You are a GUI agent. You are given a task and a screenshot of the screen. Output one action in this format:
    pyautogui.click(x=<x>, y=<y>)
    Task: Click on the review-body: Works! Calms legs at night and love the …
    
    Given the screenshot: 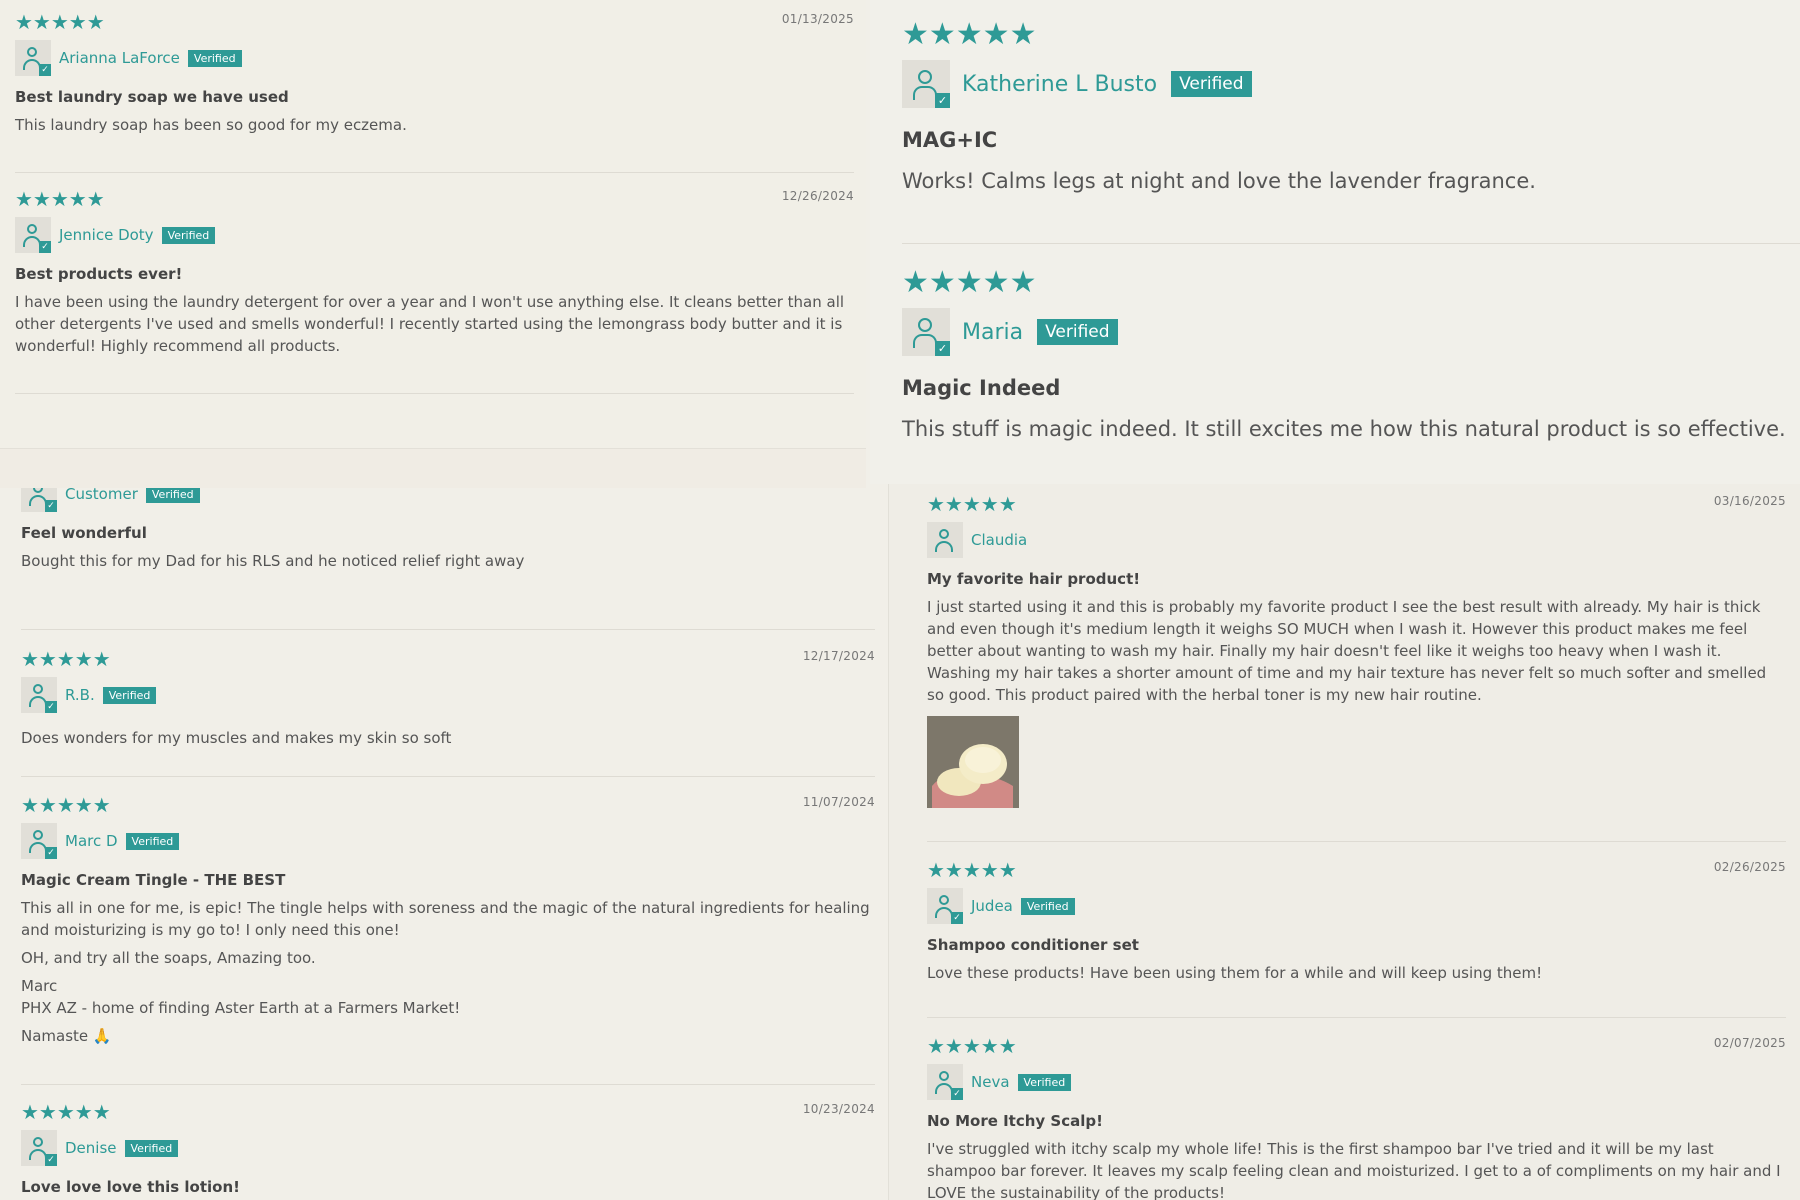 What is the action you would take?
    pyautogui.click(x=1219, y=181)
    